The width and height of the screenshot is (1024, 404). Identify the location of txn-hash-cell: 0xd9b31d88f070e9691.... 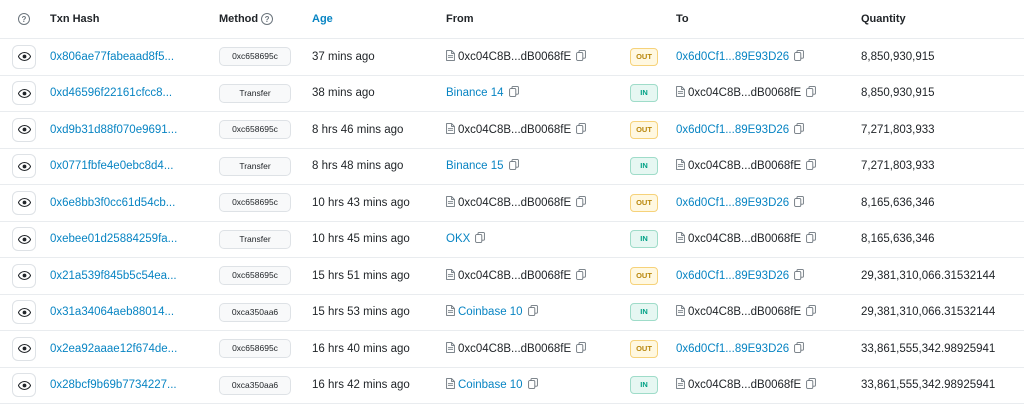
(130, 130).